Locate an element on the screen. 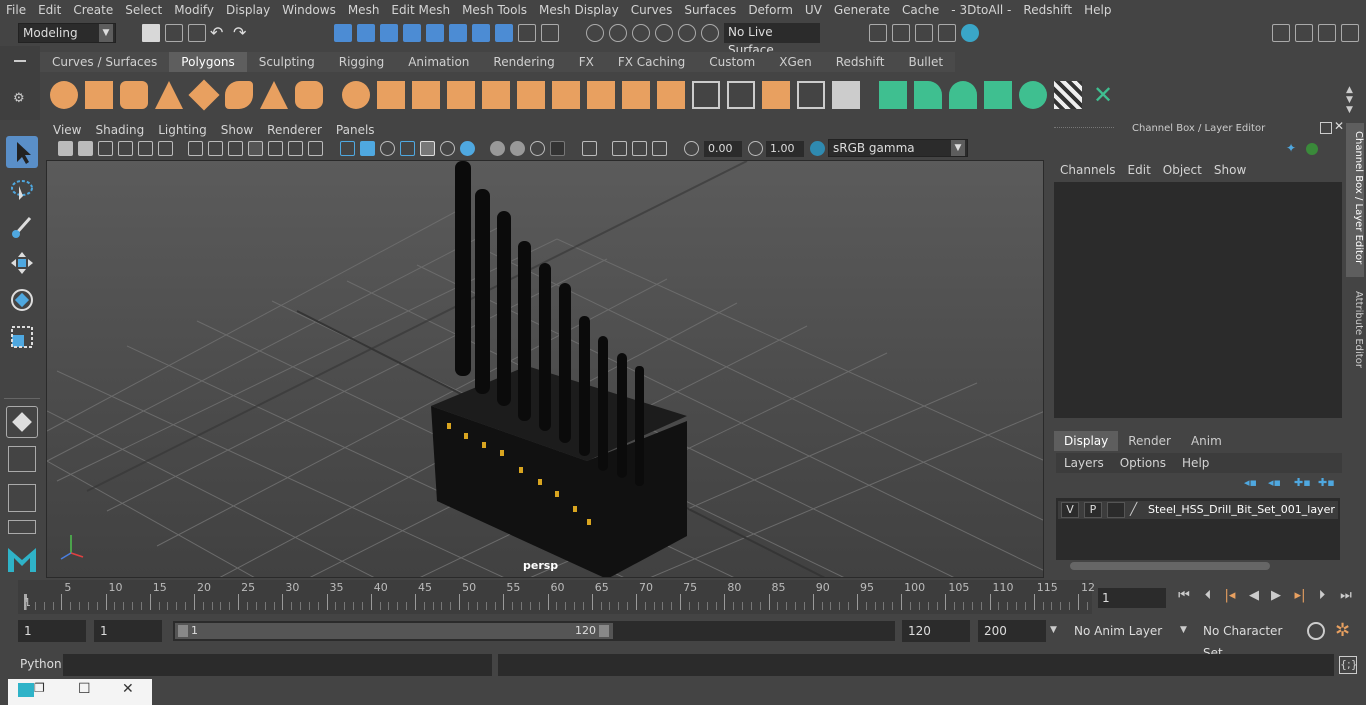  select-by-object-icon is located at coordinates (366, 33).